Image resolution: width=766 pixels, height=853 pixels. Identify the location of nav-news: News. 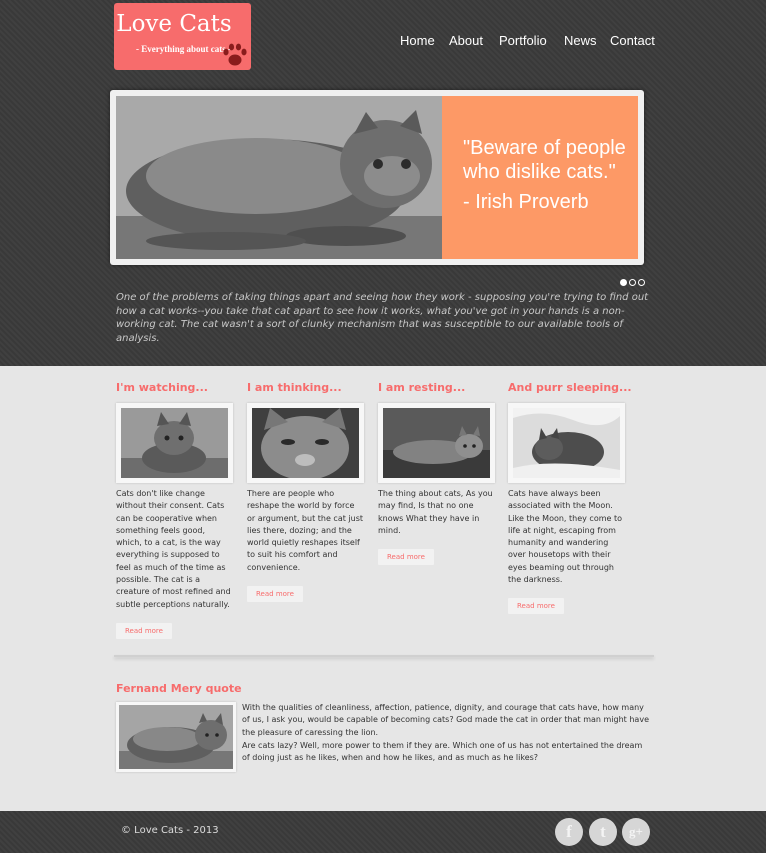
(580, 40).